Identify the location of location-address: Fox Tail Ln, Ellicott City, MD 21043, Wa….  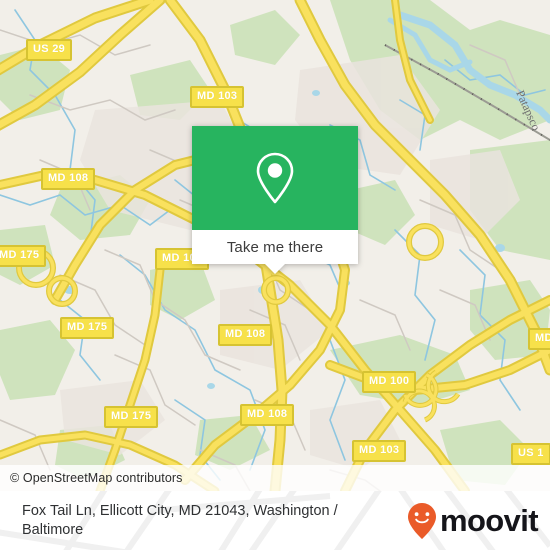
(180, 520).